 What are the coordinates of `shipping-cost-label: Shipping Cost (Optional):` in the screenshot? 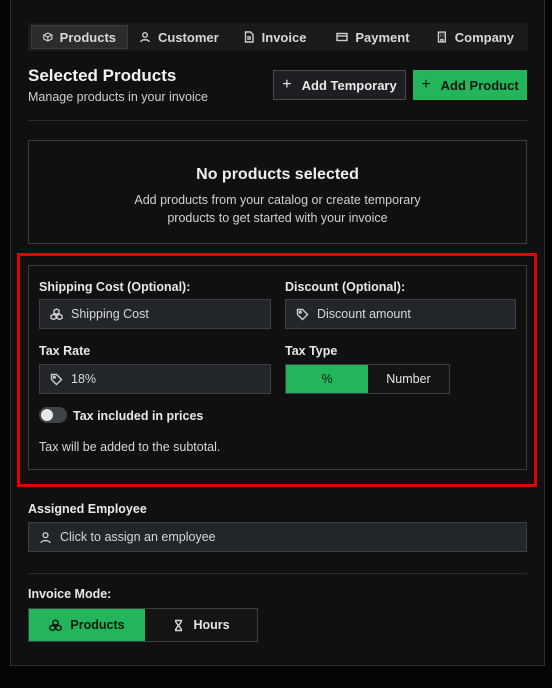 It's located at (115, 287).